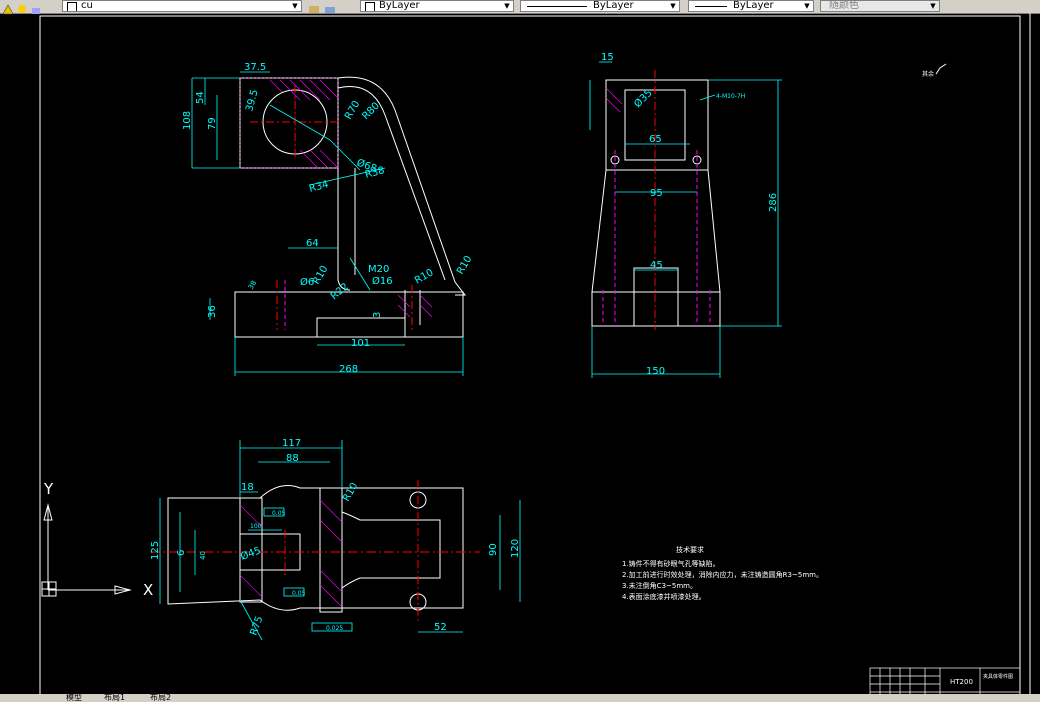 The image size is (1040, 702). Describe the element at coordinates (730, 96) in the screenshot. I see `hole-note: 4-M10-7H` at that location.